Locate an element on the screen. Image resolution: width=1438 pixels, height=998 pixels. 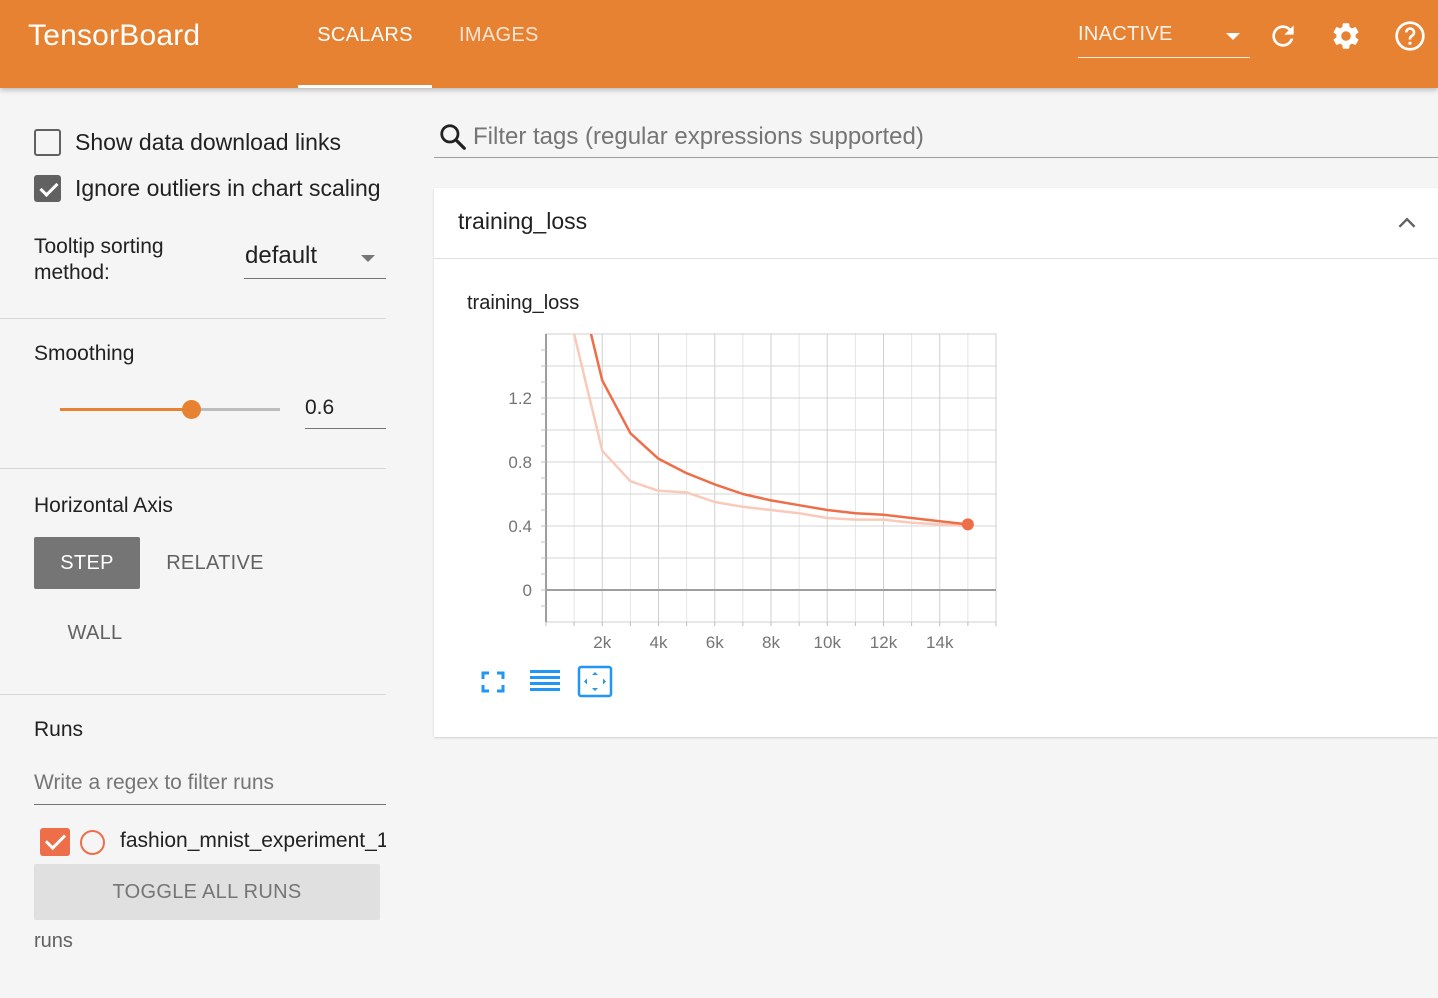
card-title: training_loss is located at coordinates (523, 221).